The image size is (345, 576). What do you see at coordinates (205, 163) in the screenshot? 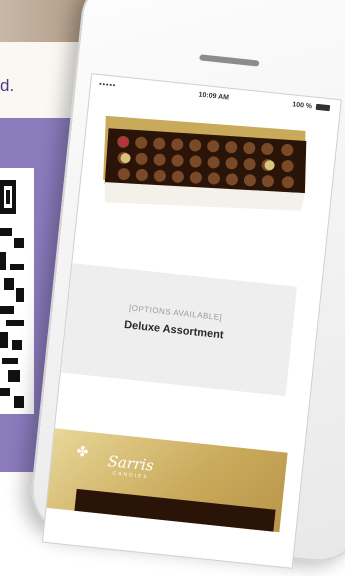
I see `chocolate-box-image` at bounding box center [205, 163].